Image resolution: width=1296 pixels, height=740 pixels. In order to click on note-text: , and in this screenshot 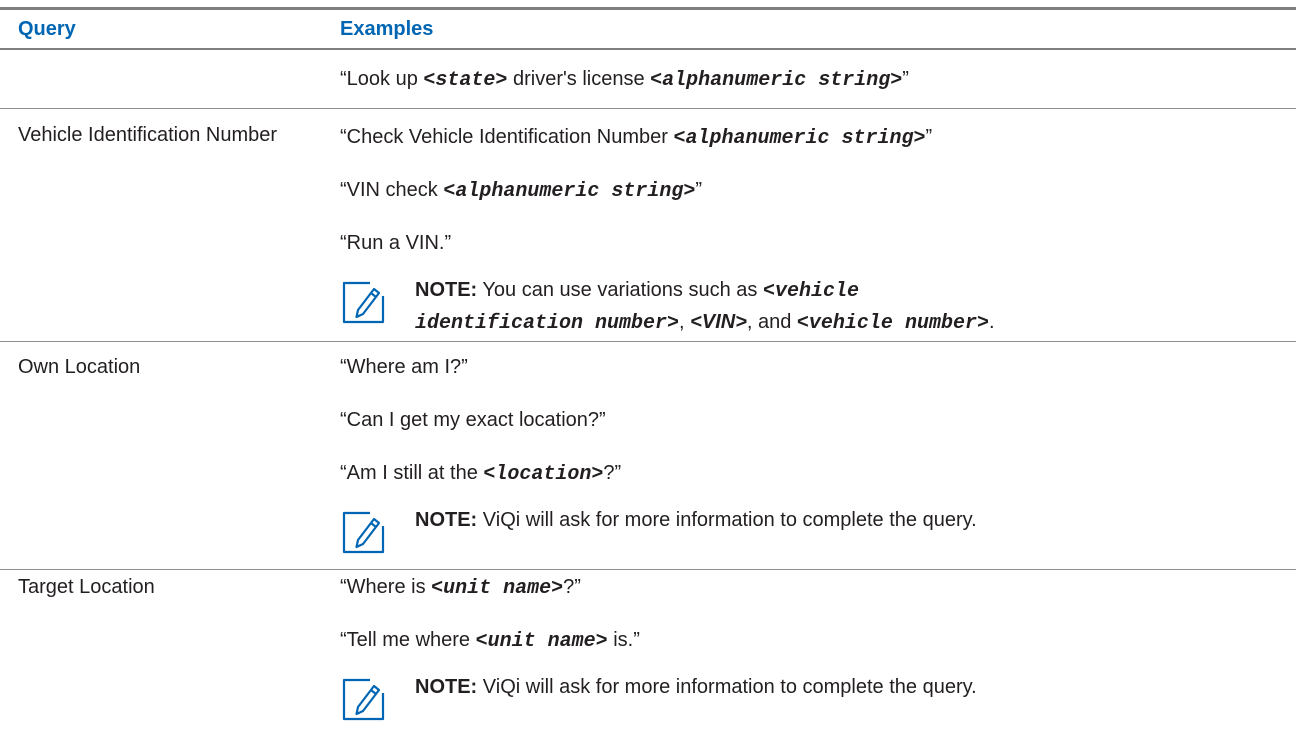, I will do `click(771, 322)`.